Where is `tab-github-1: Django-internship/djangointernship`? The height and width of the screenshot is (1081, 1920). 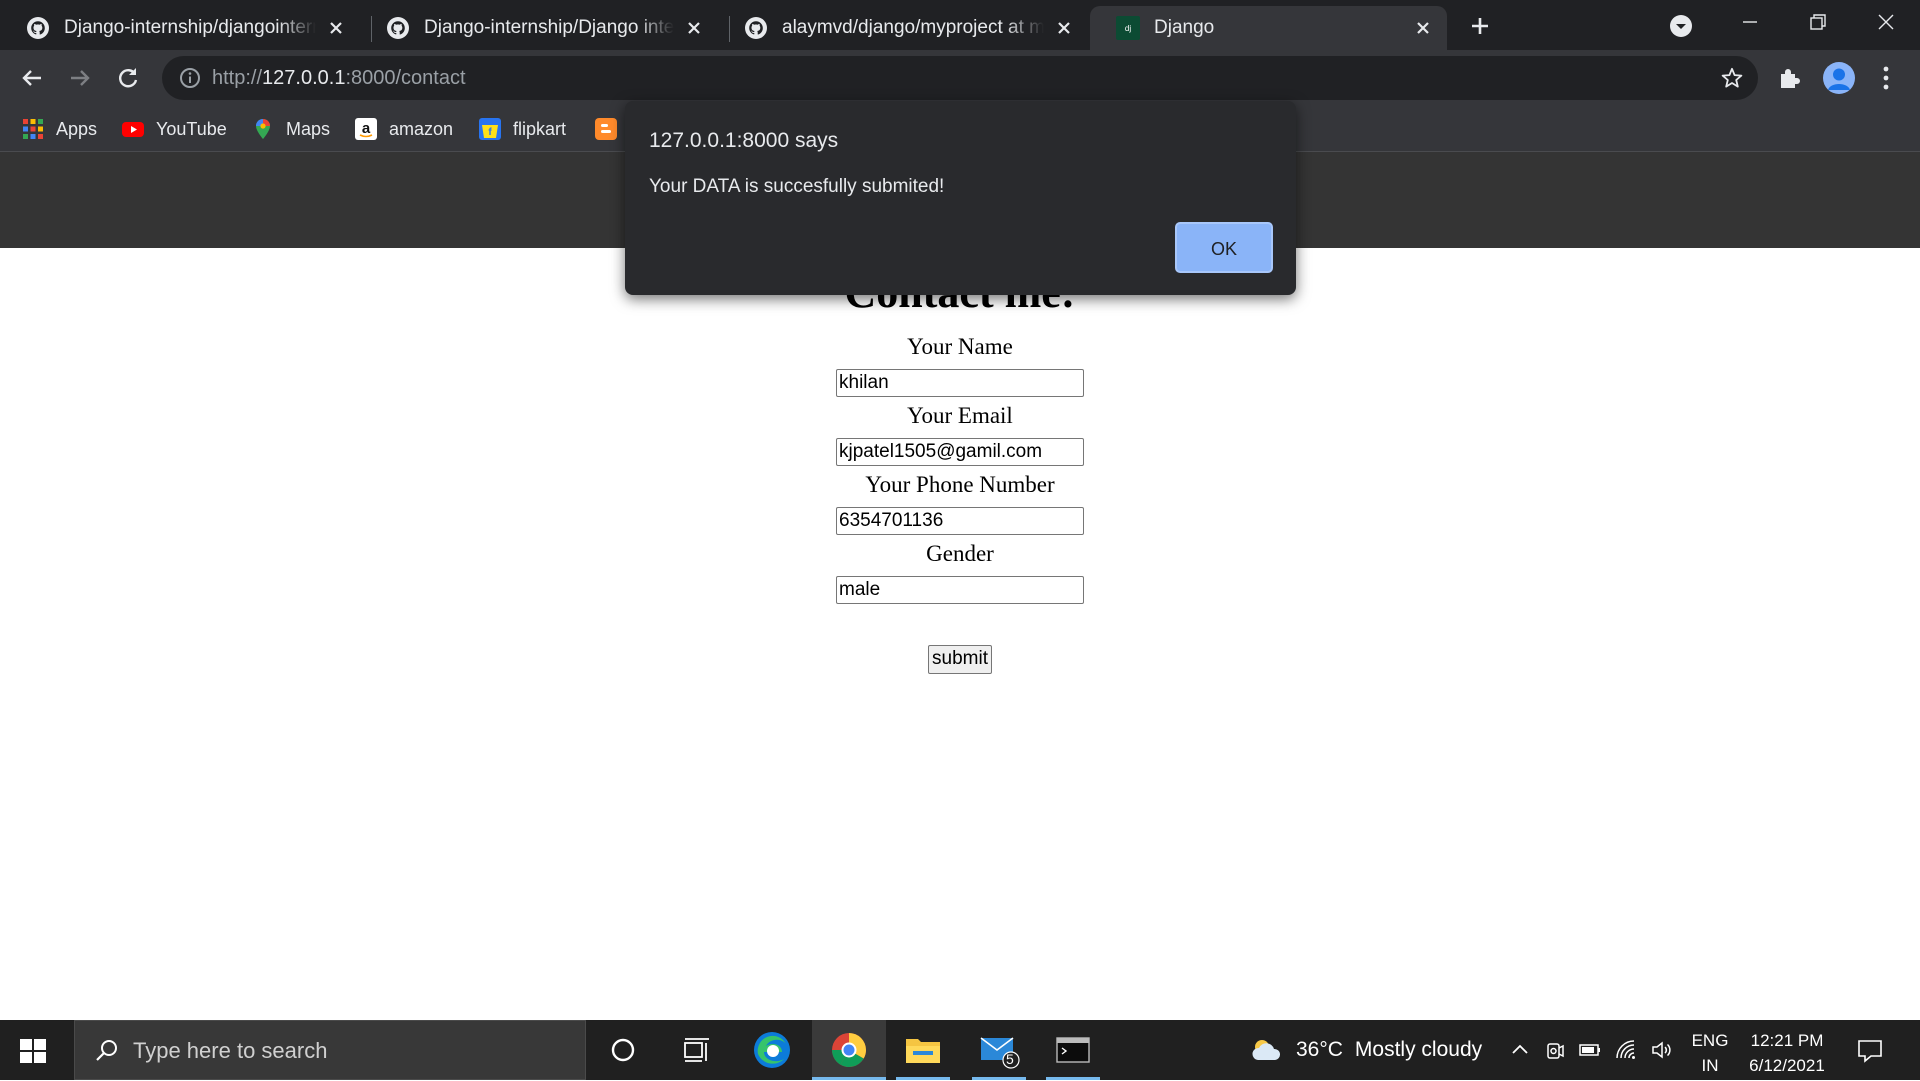
tab-github-1: Django-internship/djangointernship is located at coordinates (180, 28).